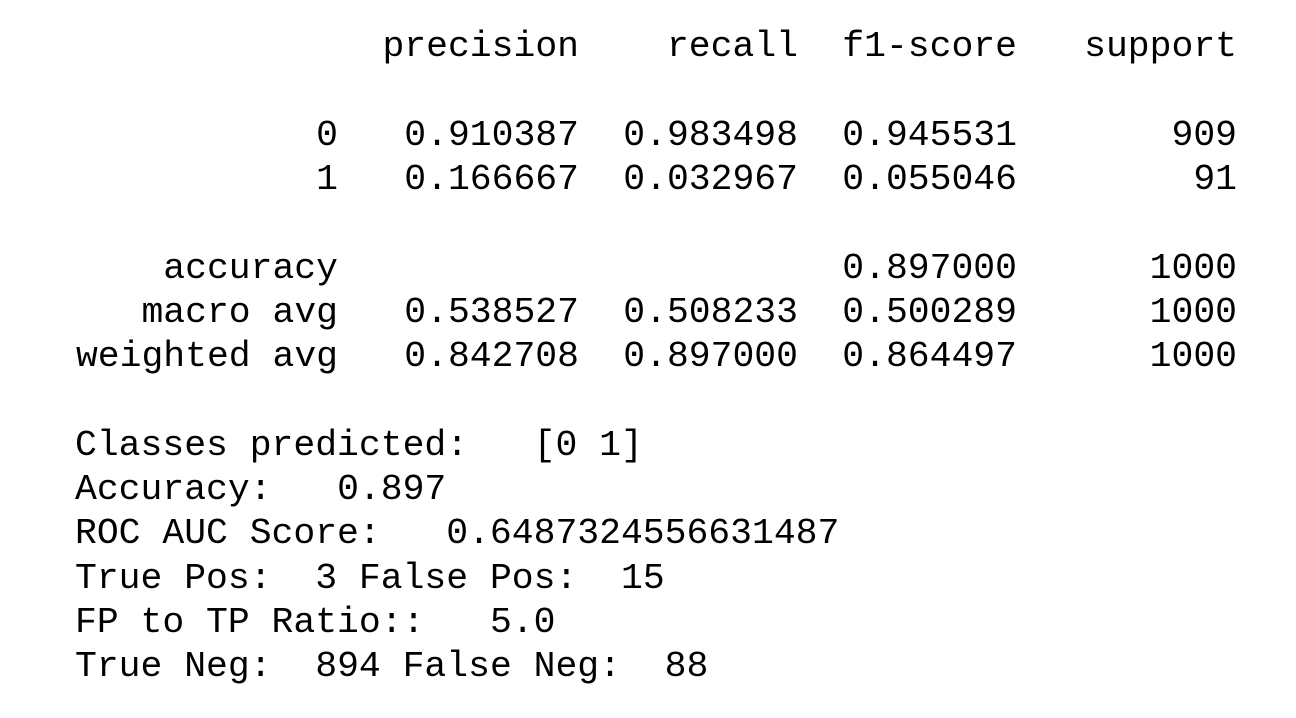  Describe the element at coordinates (272, 445) in the screenshot. I see `classes-predicted-label: Classes predicted:` at that location.